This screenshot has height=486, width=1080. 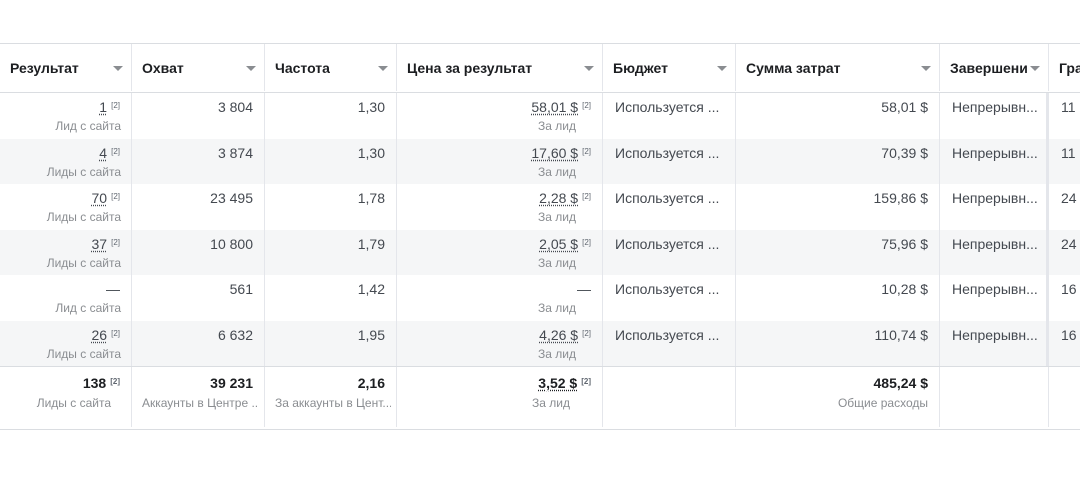 I want to click on cell-cost-per-result: 17,60 $ [2] За лид, so click(x=500, y=161).